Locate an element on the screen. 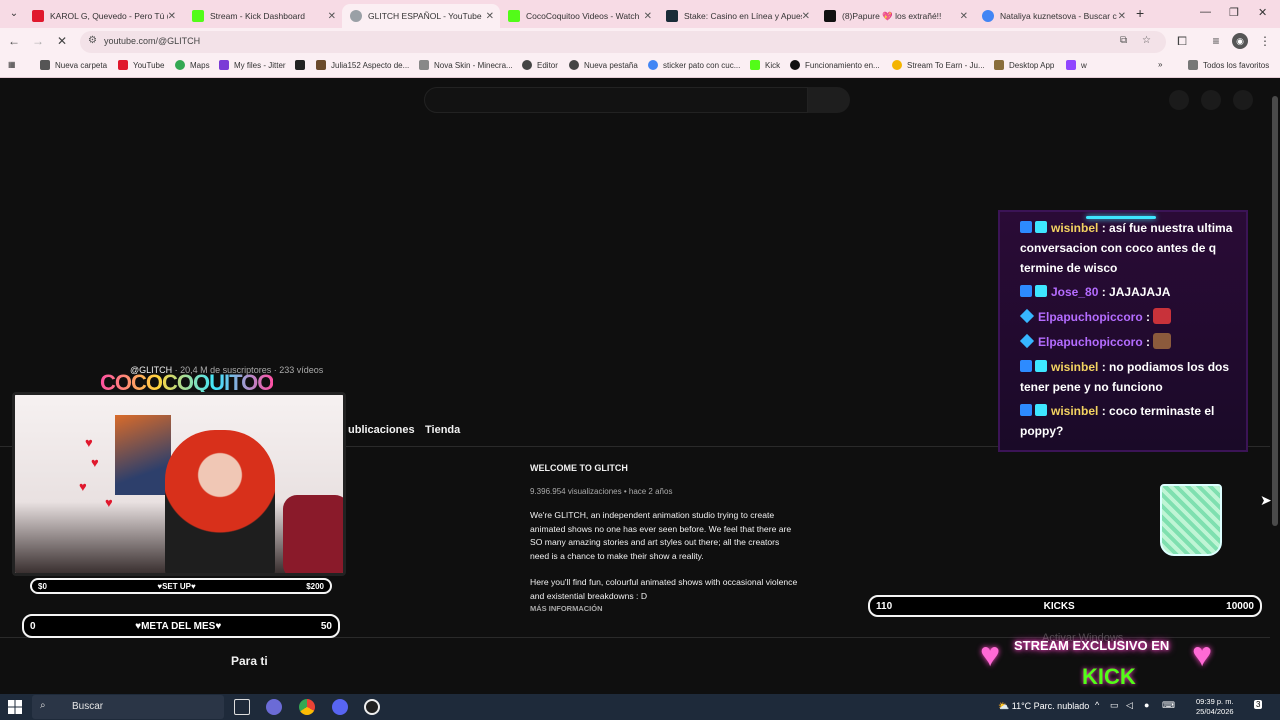 This screenshot has height=720, width=1280. media-icon: ≡ is located at coordinates (1216, 41).